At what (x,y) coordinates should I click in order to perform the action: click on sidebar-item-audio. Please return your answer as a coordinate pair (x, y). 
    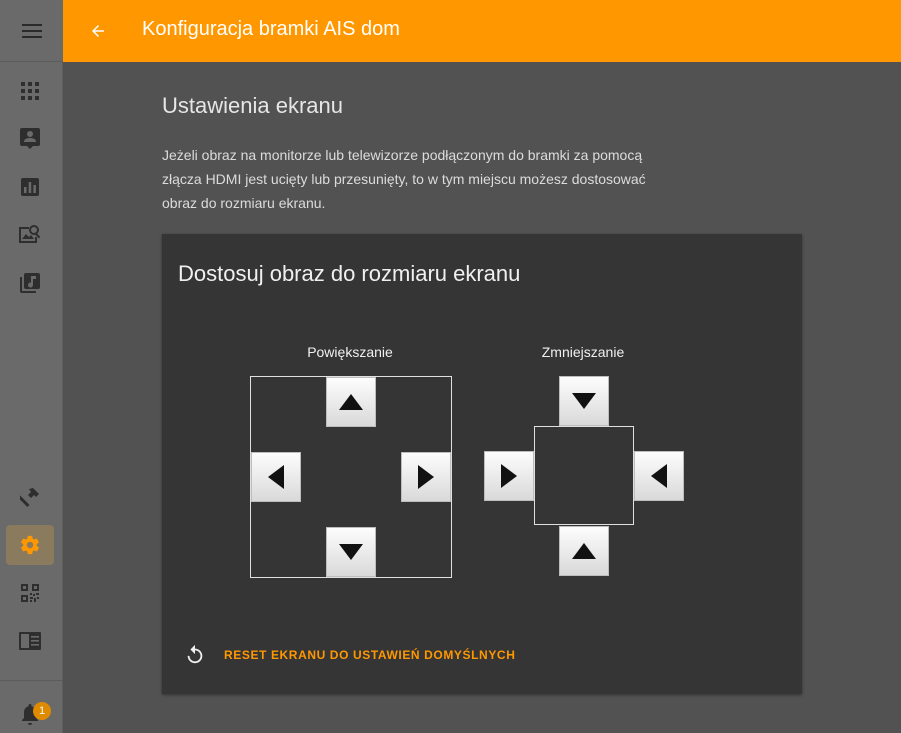
    Looking at the image, I should click on (30, 283).